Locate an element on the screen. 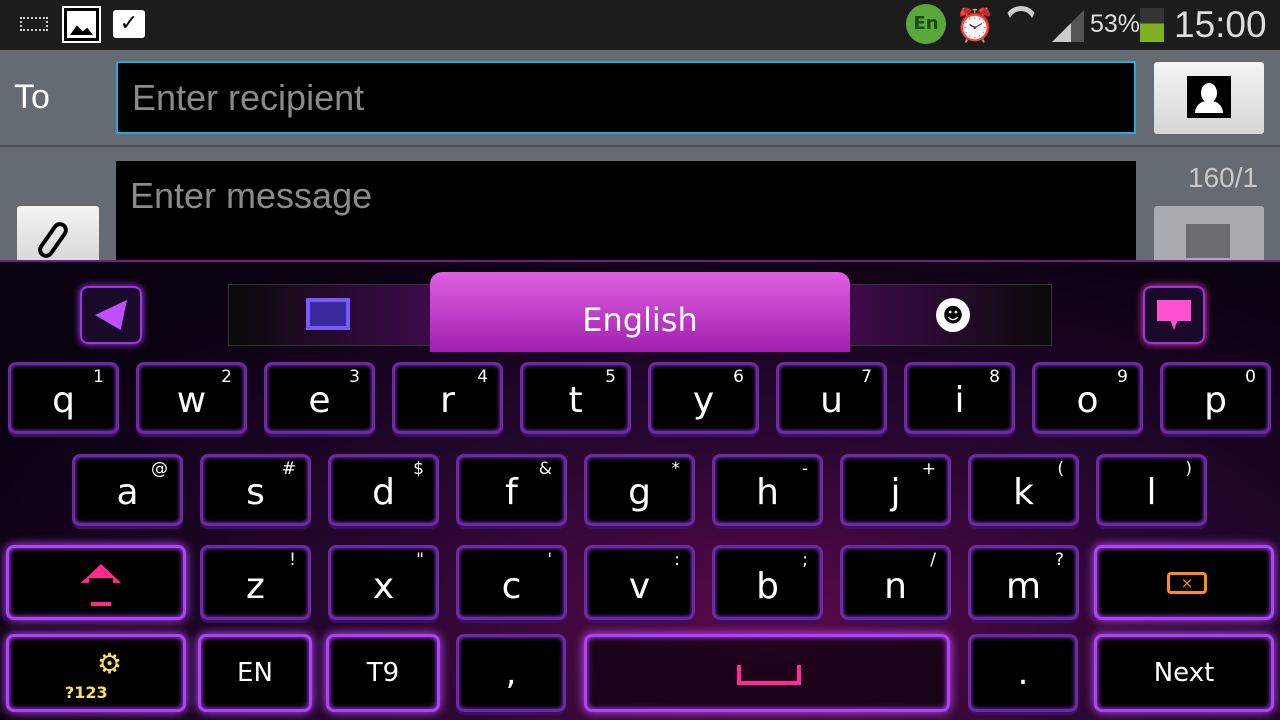 Image resolution: width=1280 pixels, height=720 pixels. key-s: s # is located at coordinates (255, 490).